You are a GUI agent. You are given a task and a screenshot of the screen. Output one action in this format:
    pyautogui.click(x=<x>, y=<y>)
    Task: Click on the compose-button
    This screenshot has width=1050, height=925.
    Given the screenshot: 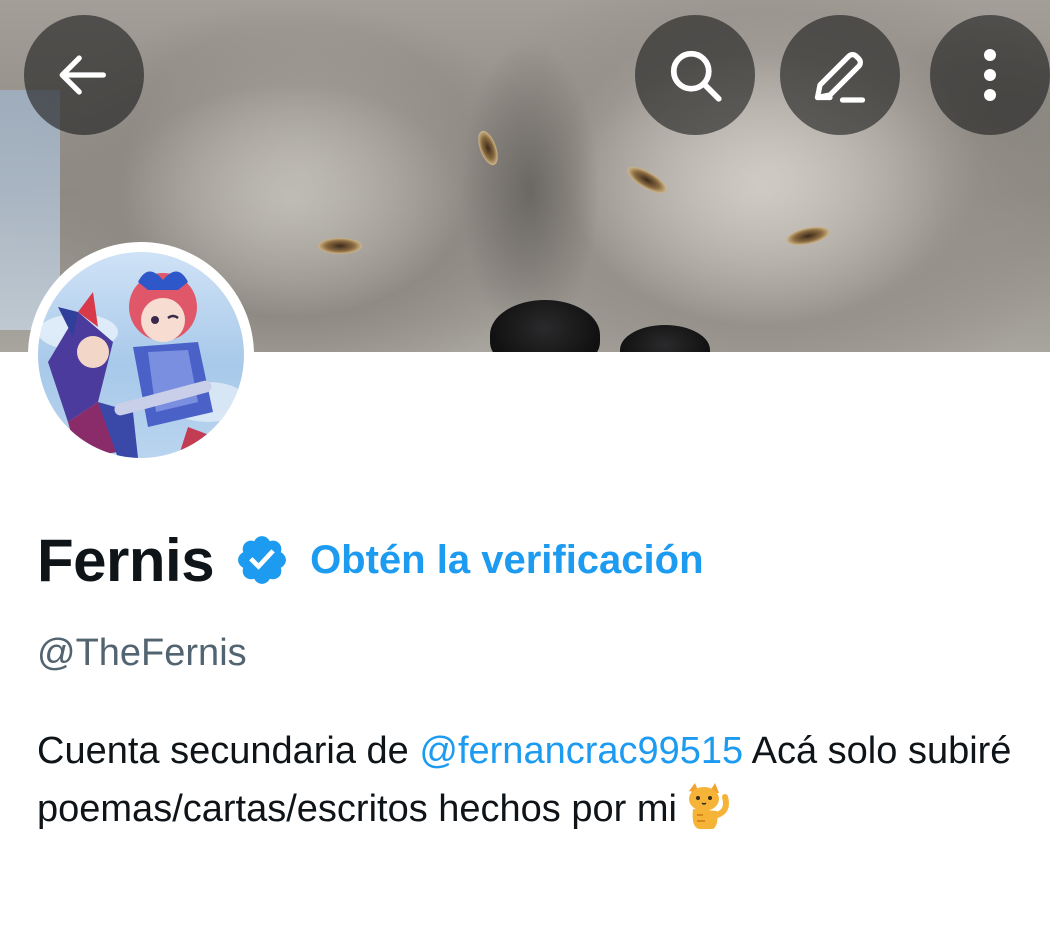 What is the action you would take?
    pyautogui.click(x=840, y=75)
    